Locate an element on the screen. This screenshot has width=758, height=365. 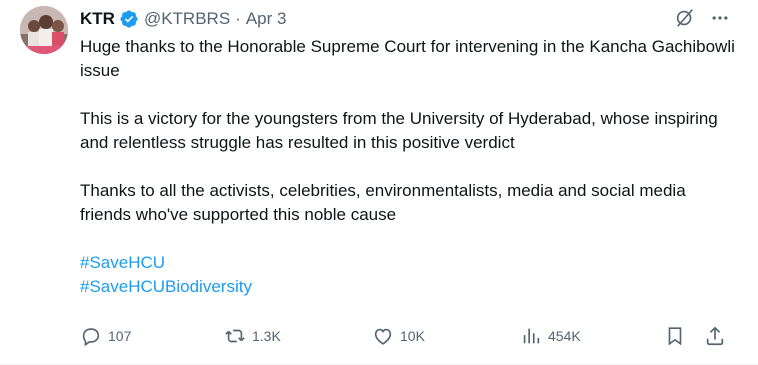
like-icon is located at coordinates (383, 336).